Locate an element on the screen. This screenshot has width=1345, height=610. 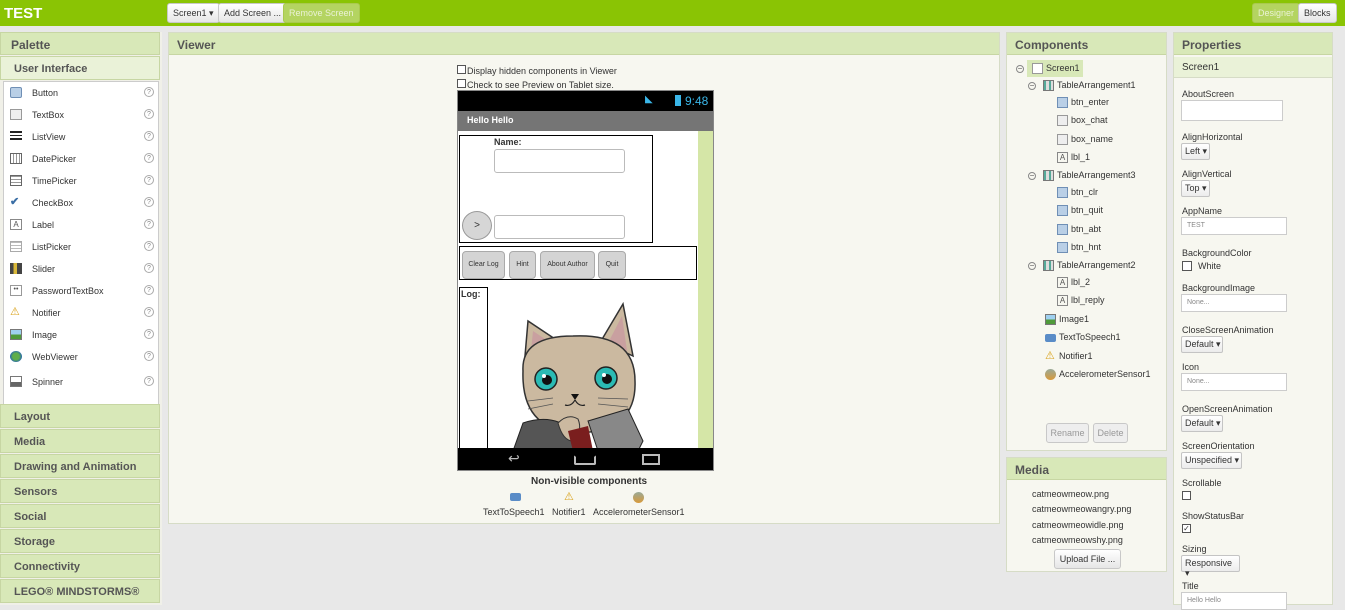
media-file: catmeowmeowshy.png is located at coordinates (1077, 540).